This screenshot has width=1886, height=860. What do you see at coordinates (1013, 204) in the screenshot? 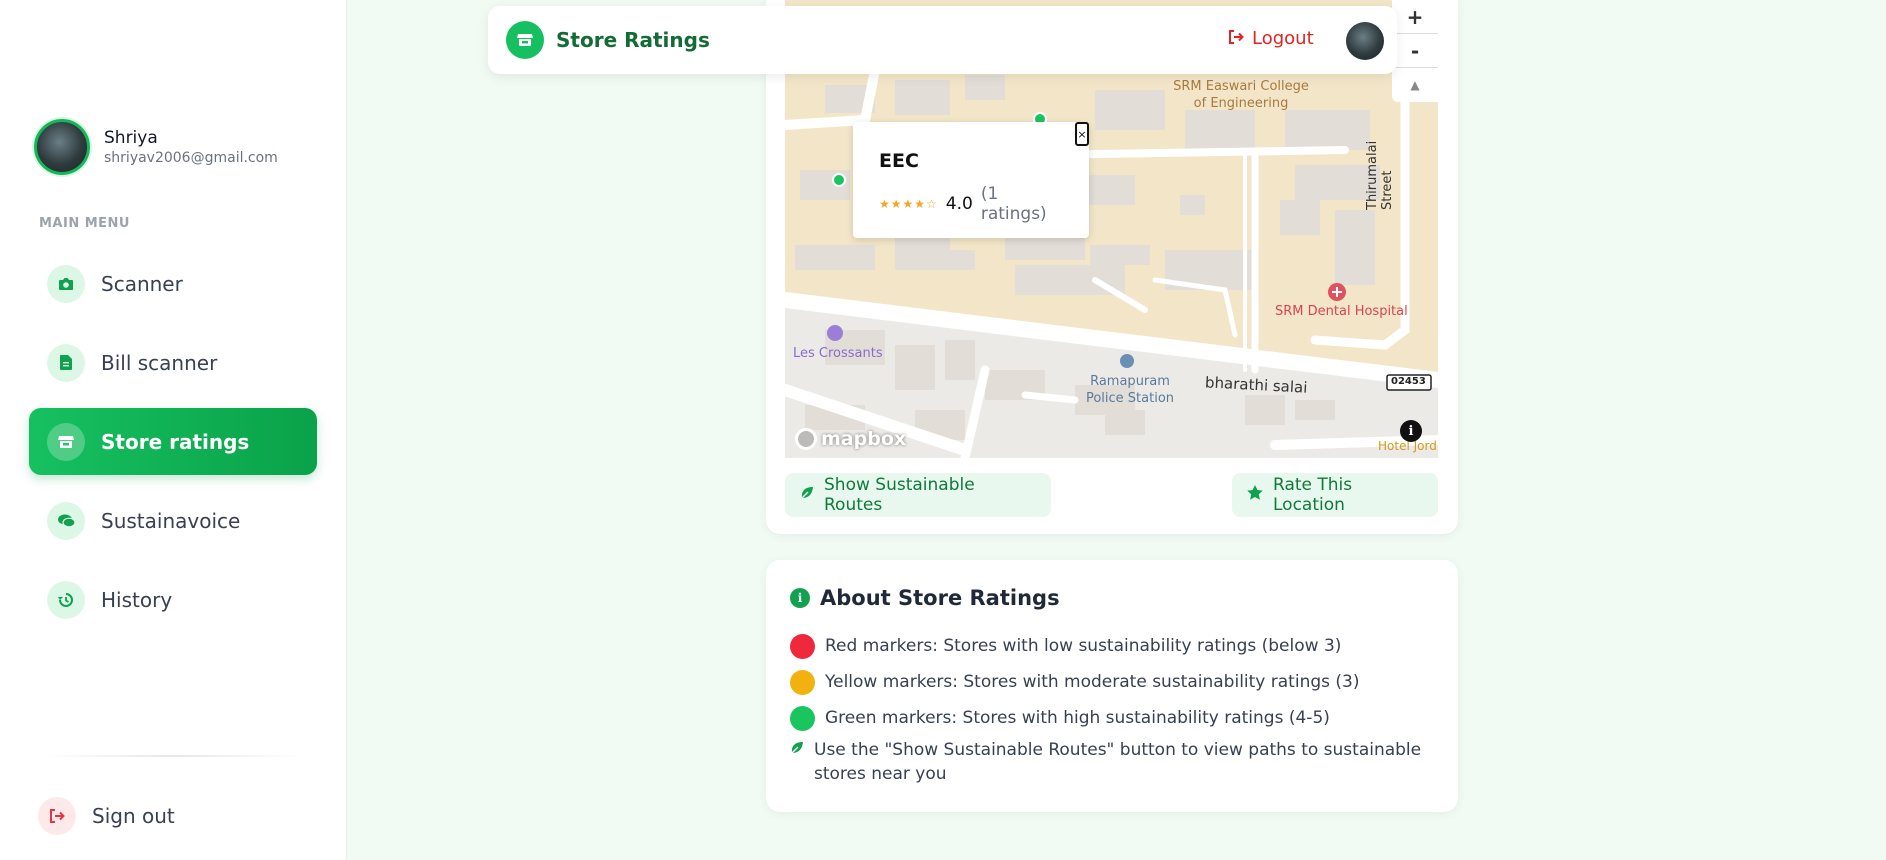
I see `popup-rating-count: (1 ratings)` at bounding box center [1013, 204].